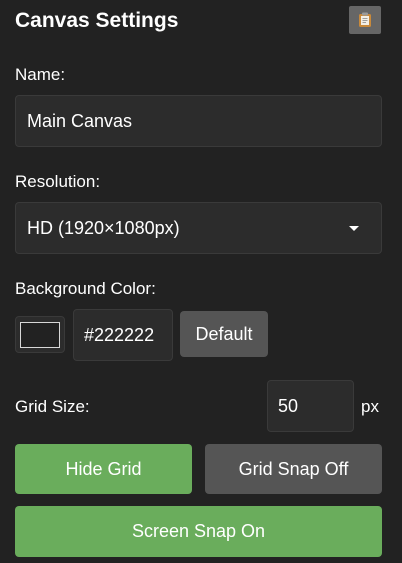 The height and width of the screenshot is (563, 402). What do you see at coordinates (103, 227) in the screenshot?
I see `resolution-selected-value: HD (1920×1080px)` at bounding box center [103, 227].